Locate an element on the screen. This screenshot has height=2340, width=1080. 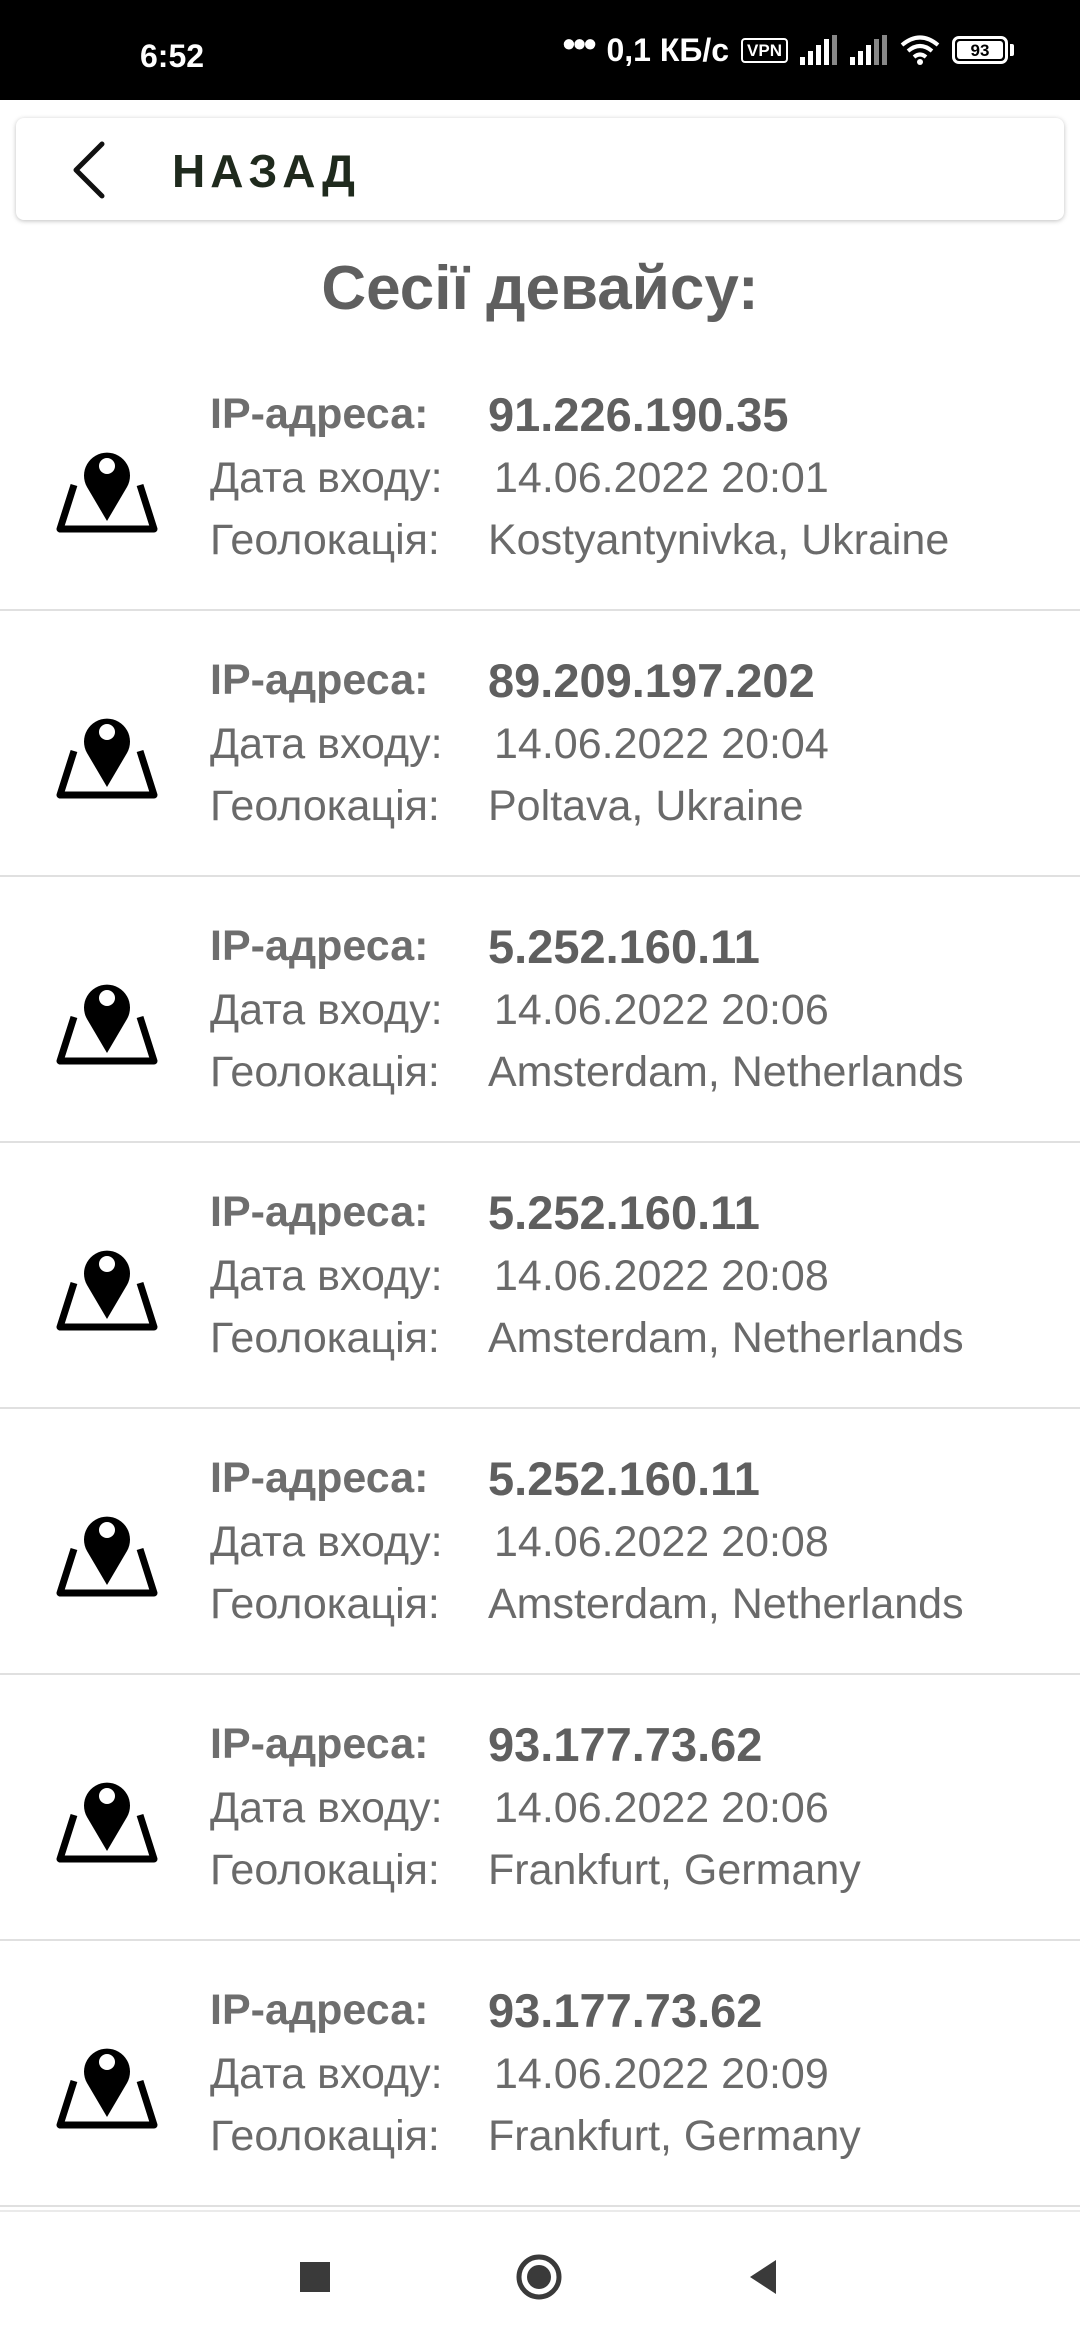
triangle-left-icon is located at coordinates (763, 2277).